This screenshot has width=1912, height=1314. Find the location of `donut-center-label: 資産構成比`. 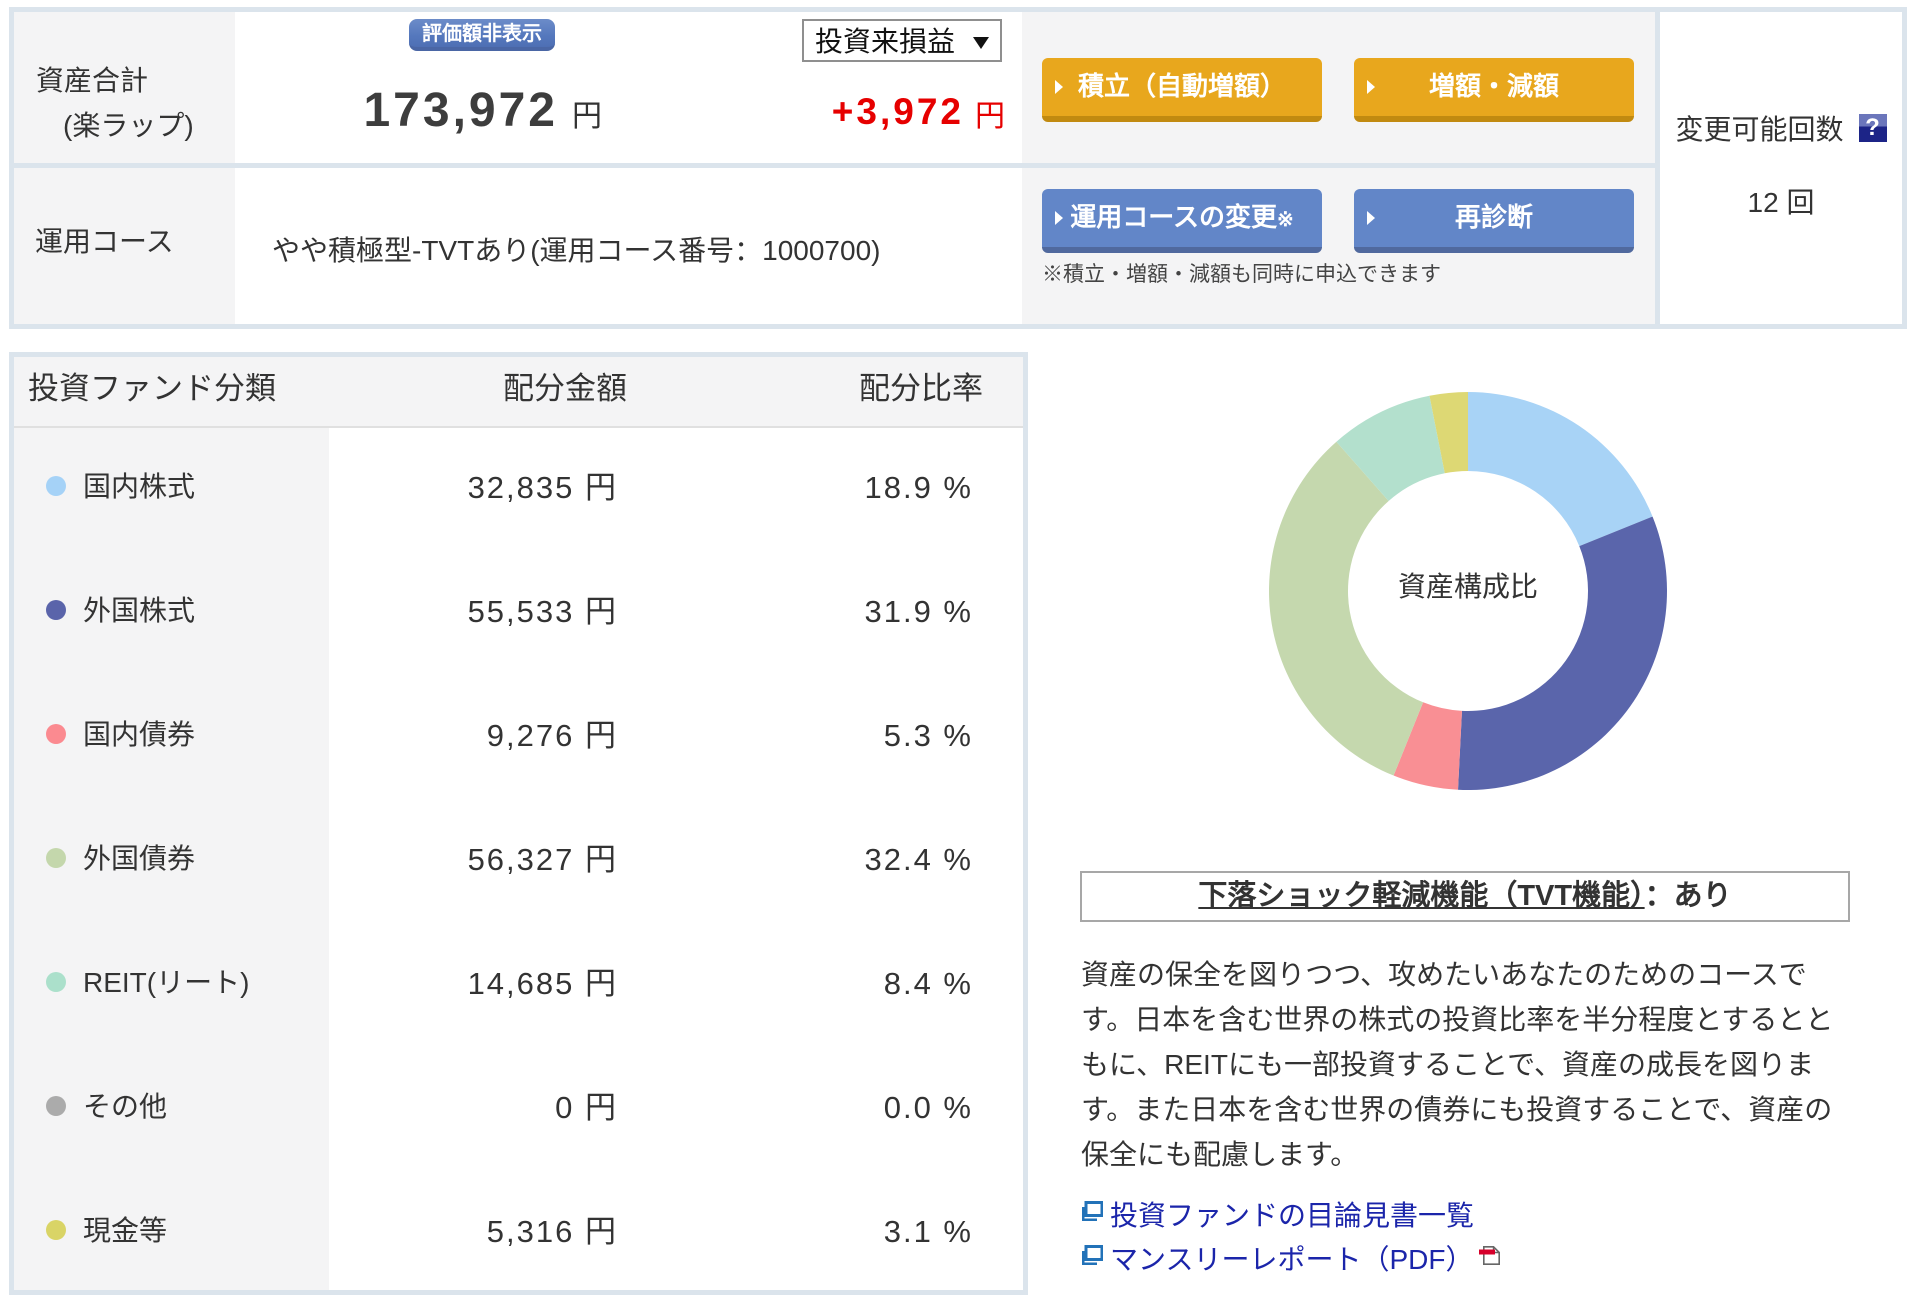

donut-center-label: 資産構成比 is located at coordinates (1467, 586).